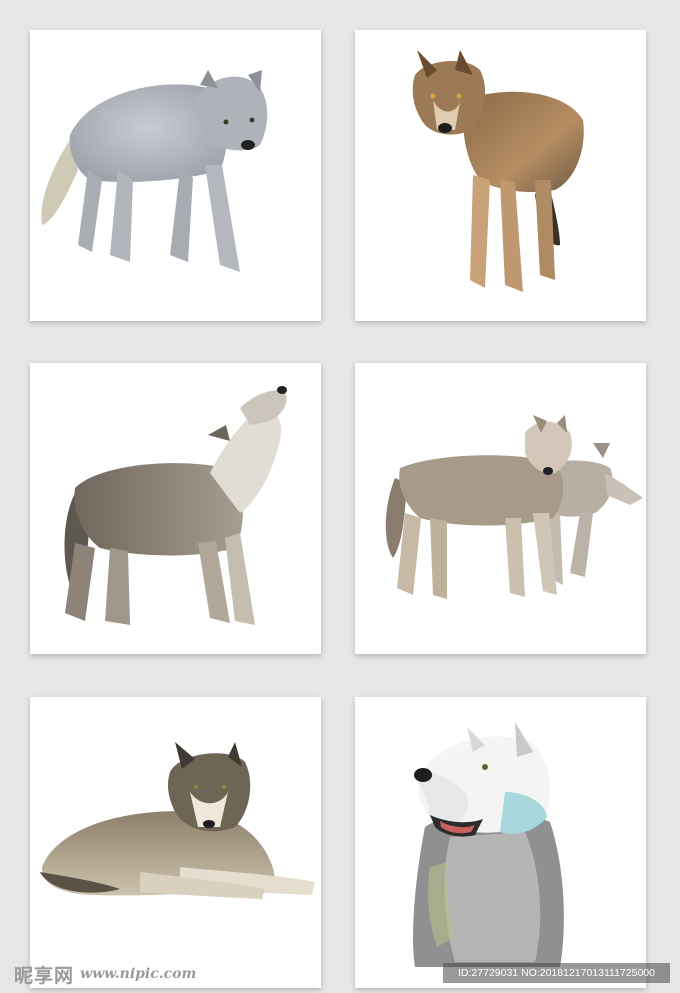 The image size is (680, 993). I want to click on gray-wolf-illustration, so click(154, 171).